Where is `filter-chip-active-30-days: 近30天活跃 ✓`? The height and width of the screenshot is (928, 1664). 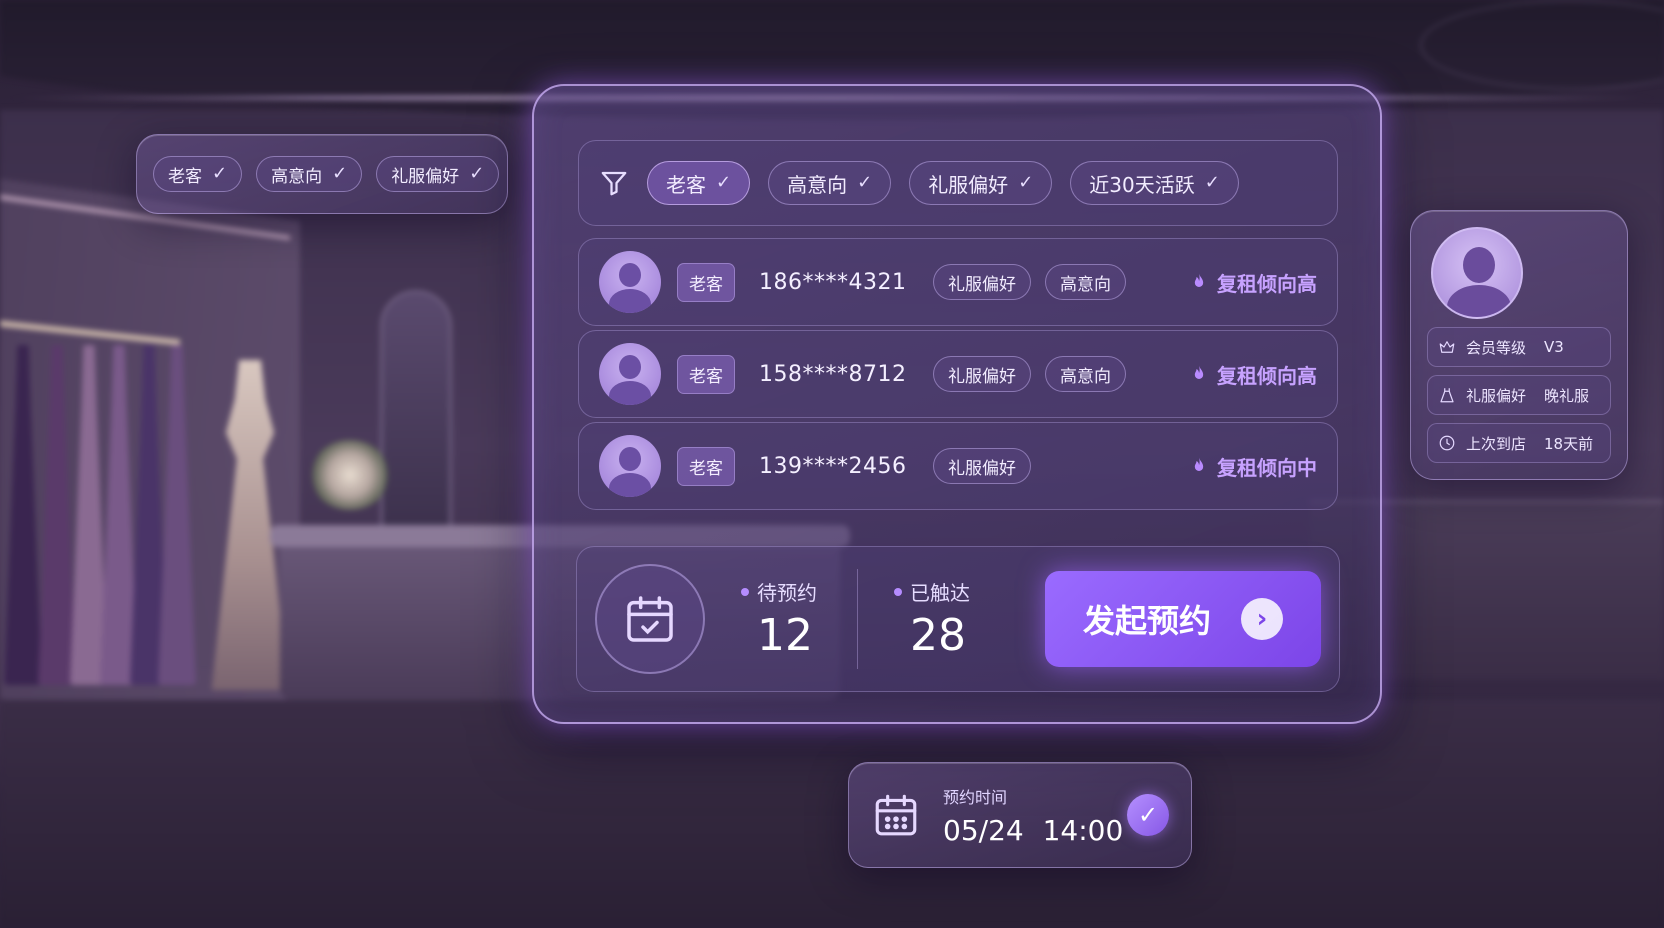 filter-chip-active-30-days: 近30天活跃 ✓ is located at coordinates (1154, 183).